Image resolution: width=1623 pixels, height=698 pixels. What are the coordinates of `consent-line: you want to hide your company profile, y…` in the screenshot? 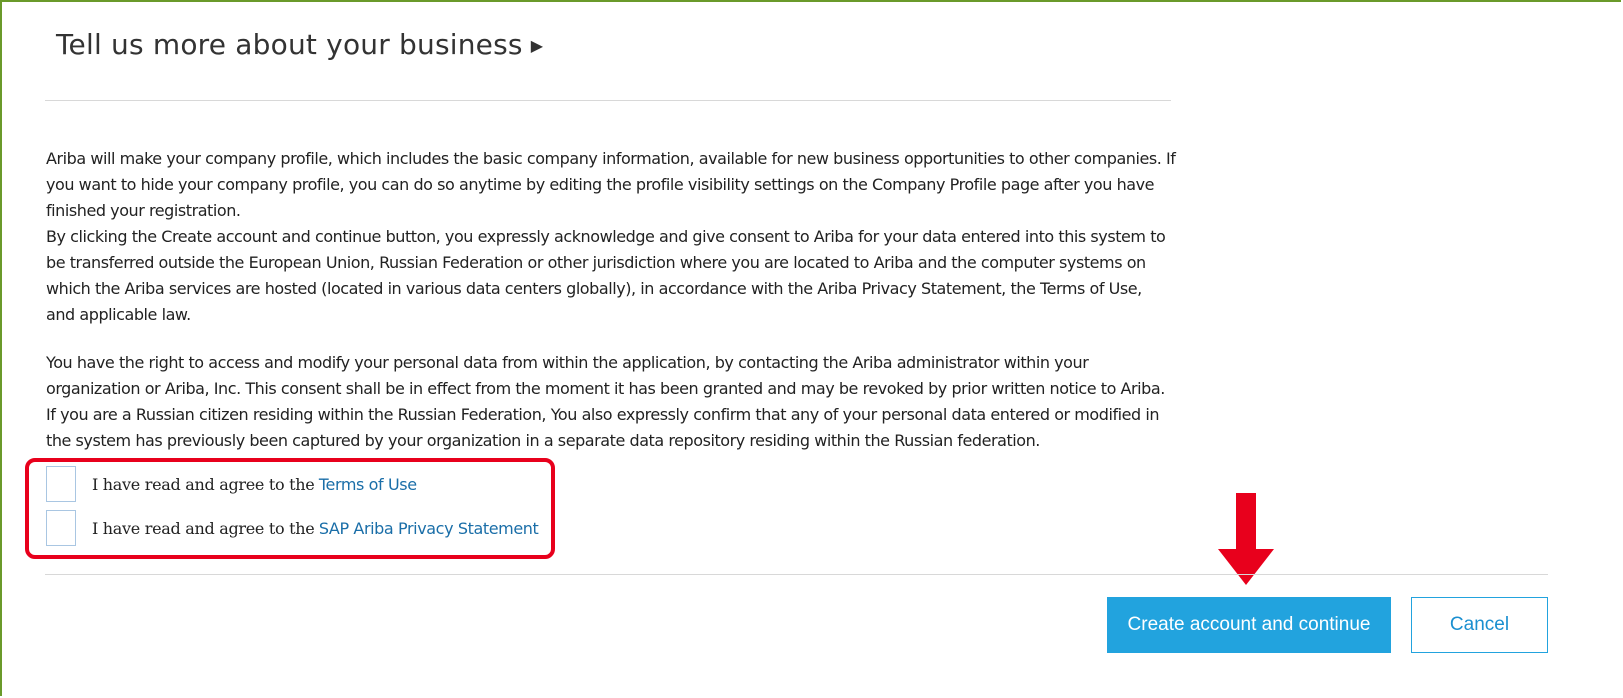 It's located at (600, 184).